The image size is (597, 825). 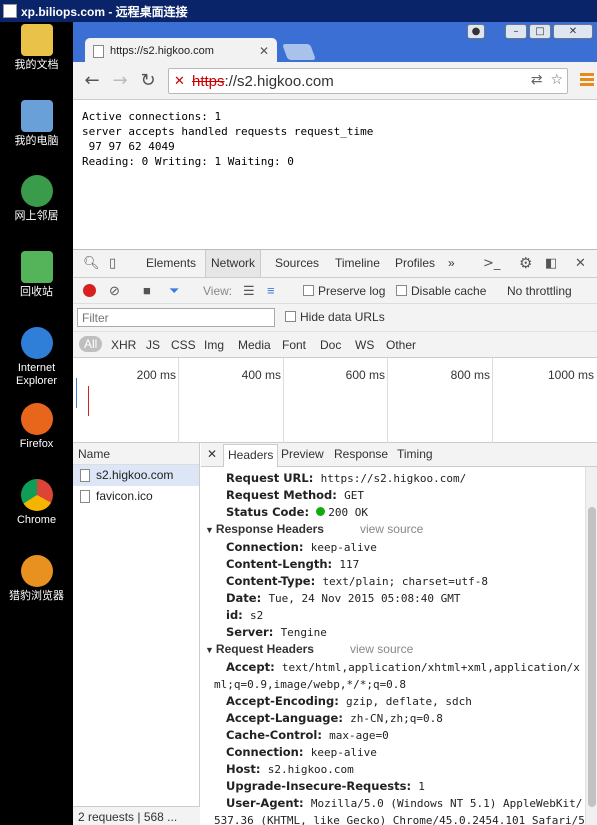 What do you see at coordinates (539, 291) in the screenshot?
I see `throttling-select: No throttling` at bounding box center [539, 291].